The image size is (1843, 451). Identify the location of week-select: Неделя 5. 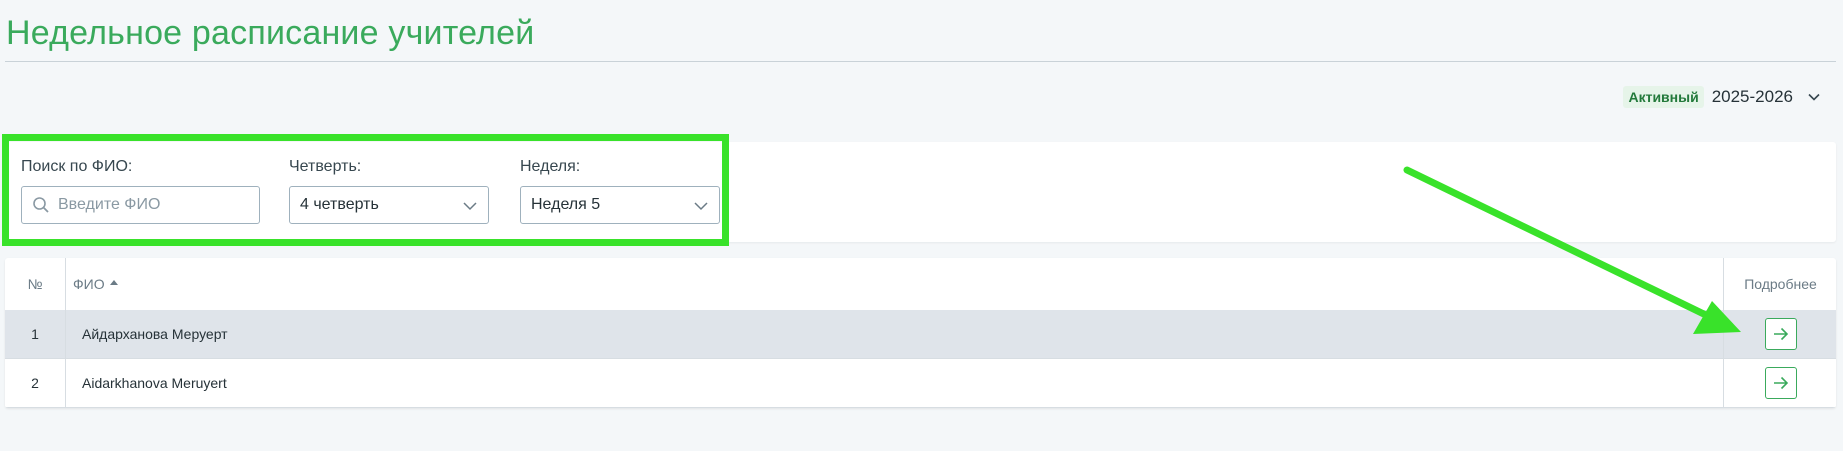
(620, 205).